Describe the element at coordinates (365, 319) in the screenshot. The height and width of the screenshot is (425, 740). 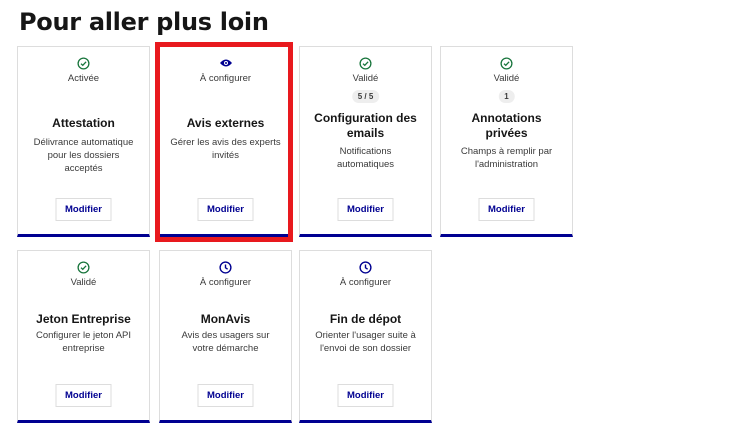
I see `card-title: Fin de dépot` at that location.